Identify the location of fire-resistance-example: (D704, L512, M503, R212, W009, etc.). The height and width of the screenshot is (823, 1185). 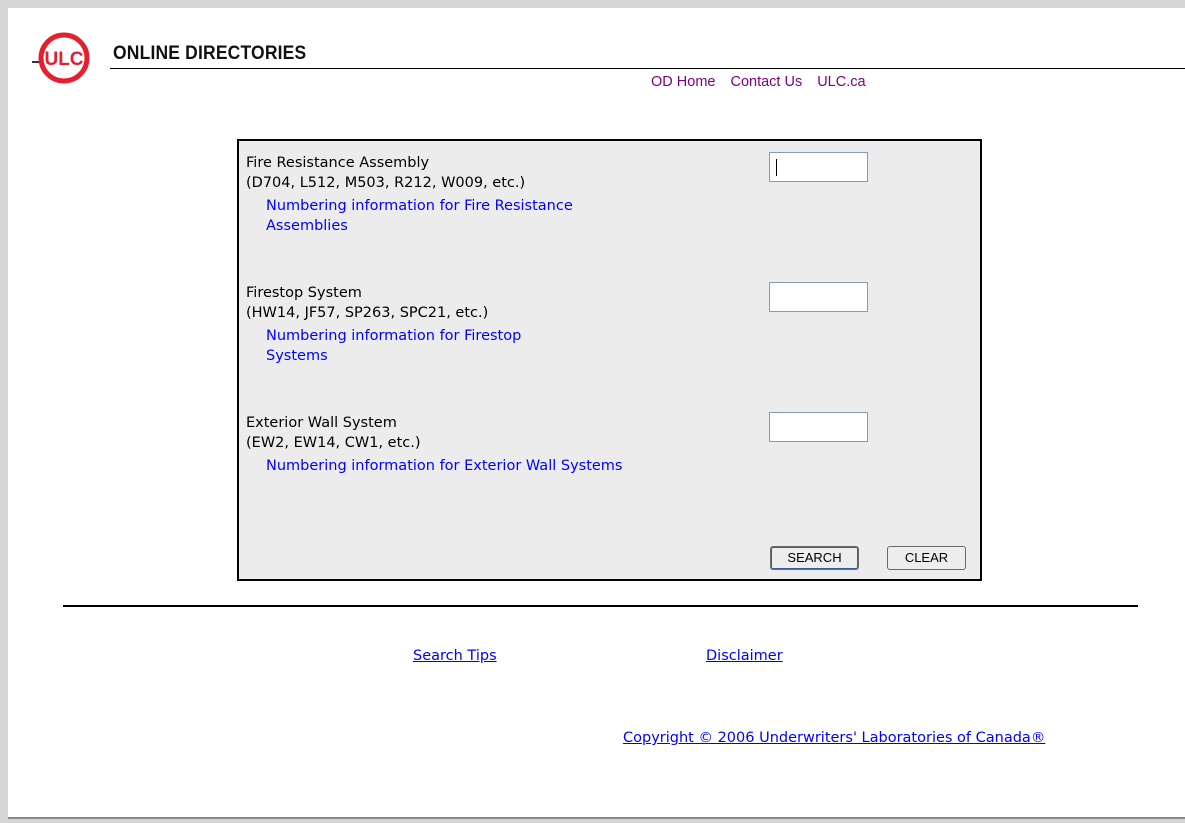
(386, 183).